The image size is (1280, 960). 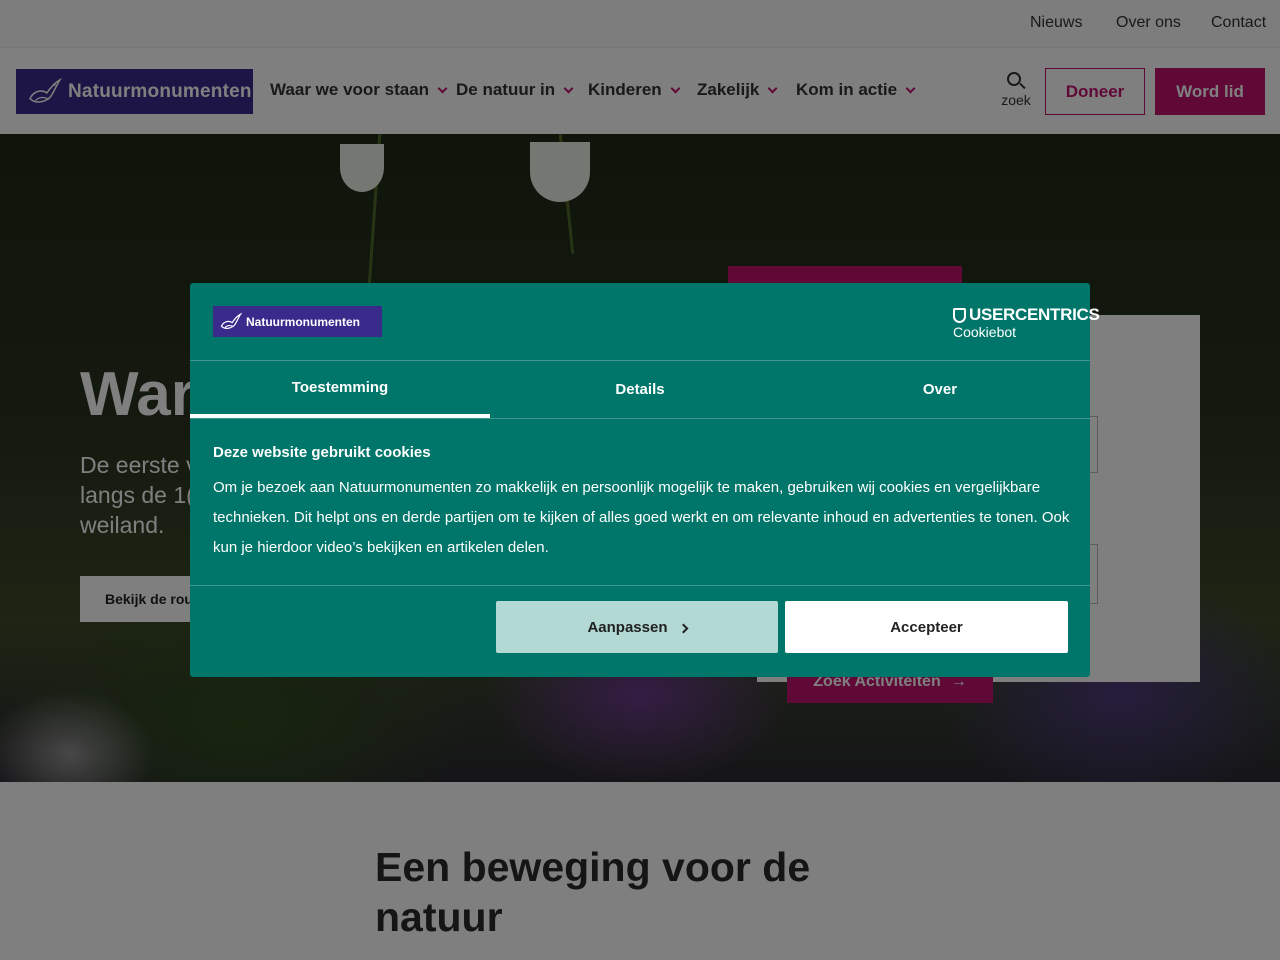 I want to click on tab-over: Over, so click(x=940, y=389).